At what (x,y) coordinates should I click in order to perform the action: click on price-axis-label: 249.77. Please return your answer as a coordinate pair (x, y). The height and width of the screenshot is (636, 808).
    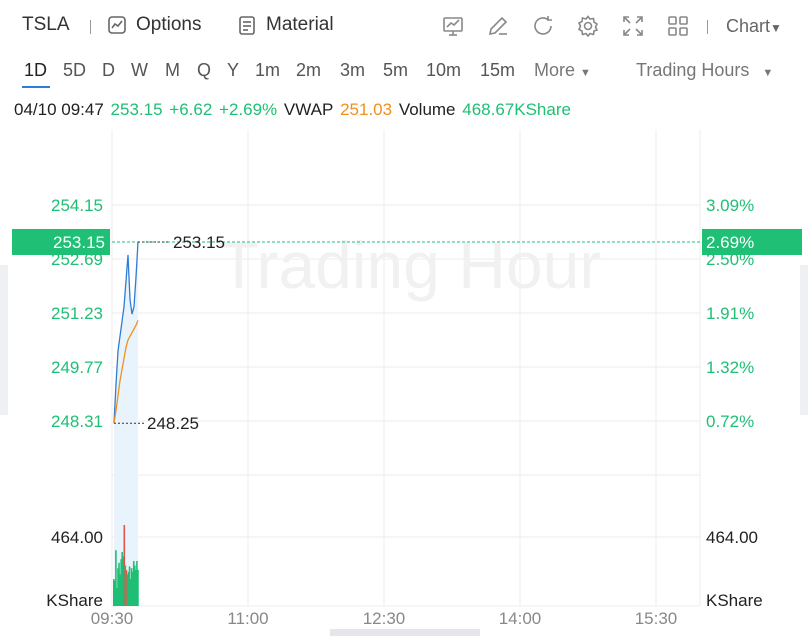
    Looking at the image, I should click on (77, 367).